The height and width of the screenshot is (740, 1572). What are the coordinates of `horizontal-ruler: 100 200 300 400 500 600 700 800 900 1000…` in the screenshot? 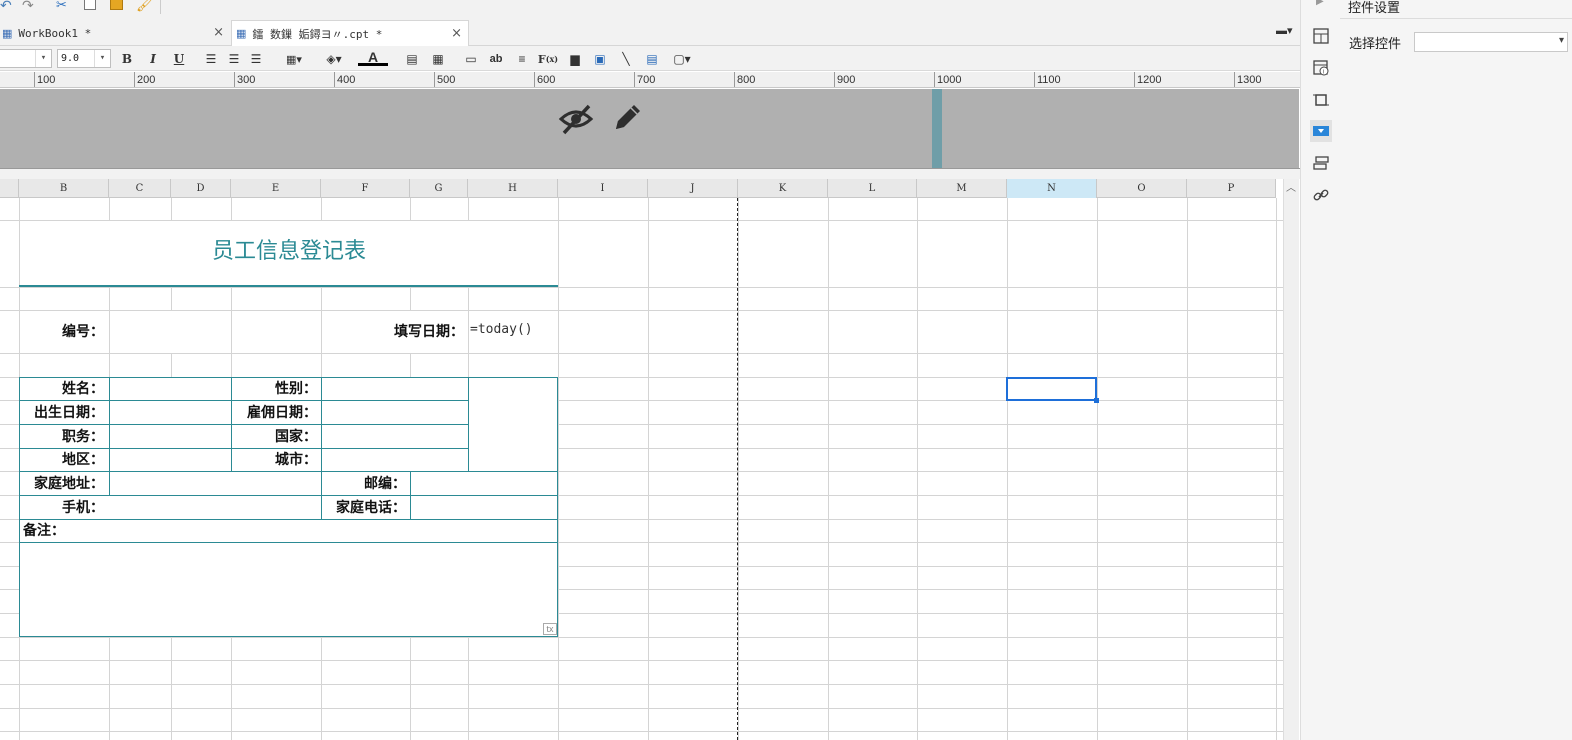 It's located at (650, 80).